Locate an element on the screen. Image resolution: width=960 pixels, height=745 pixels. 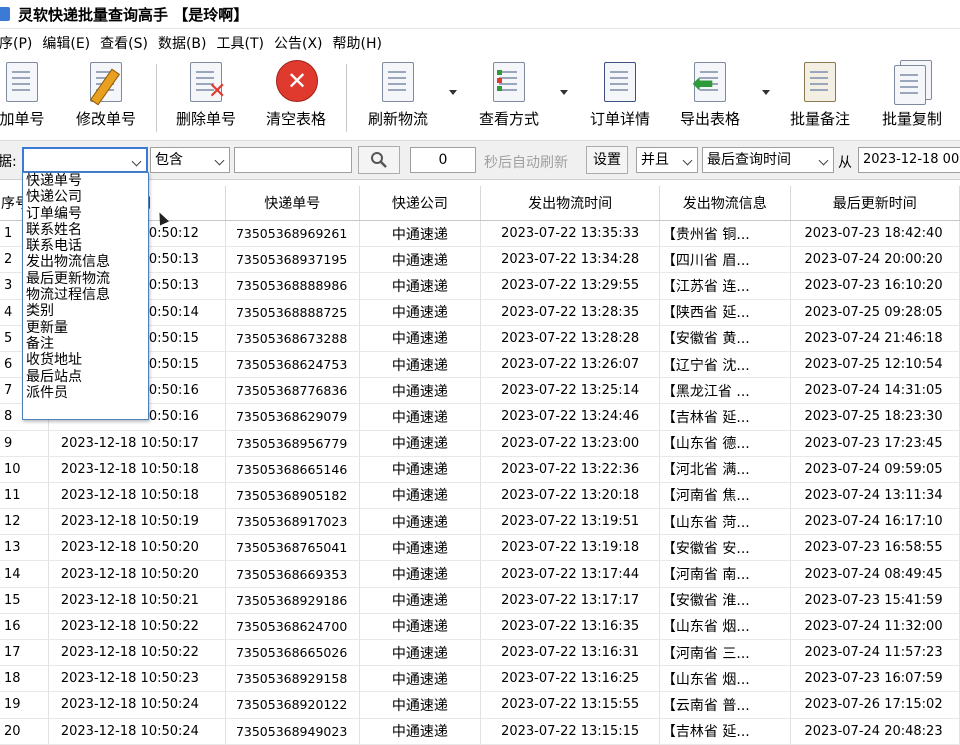
clear-table-button: ✕ 清空表格 is located at coordinates (296, 98).